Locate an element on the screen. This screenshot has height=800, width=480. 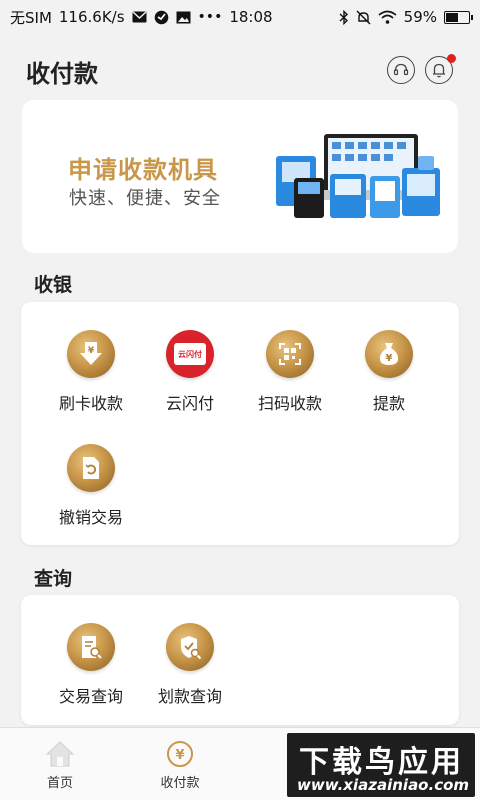
banner-title: 申请收款机具 is located at coordinates (143, 170).